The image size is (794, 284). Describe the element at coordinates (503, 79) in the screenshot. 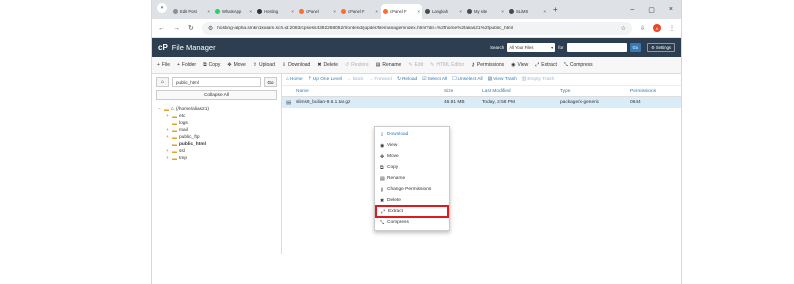

I see `view-trash-button: ▤ View Trash` at that location.